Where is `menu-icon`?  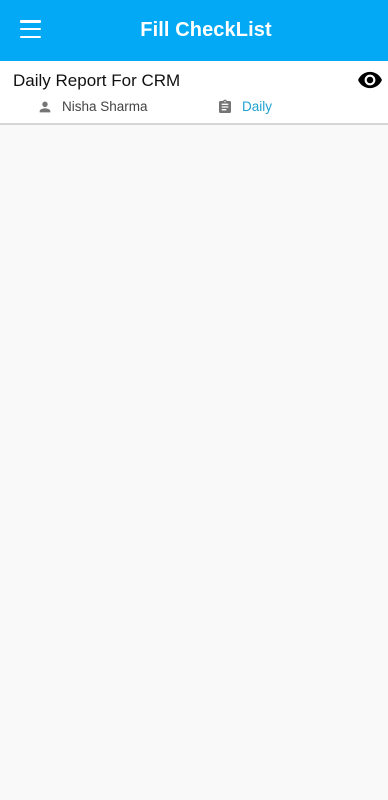 menu-icon is located at coordinates (30, 29).